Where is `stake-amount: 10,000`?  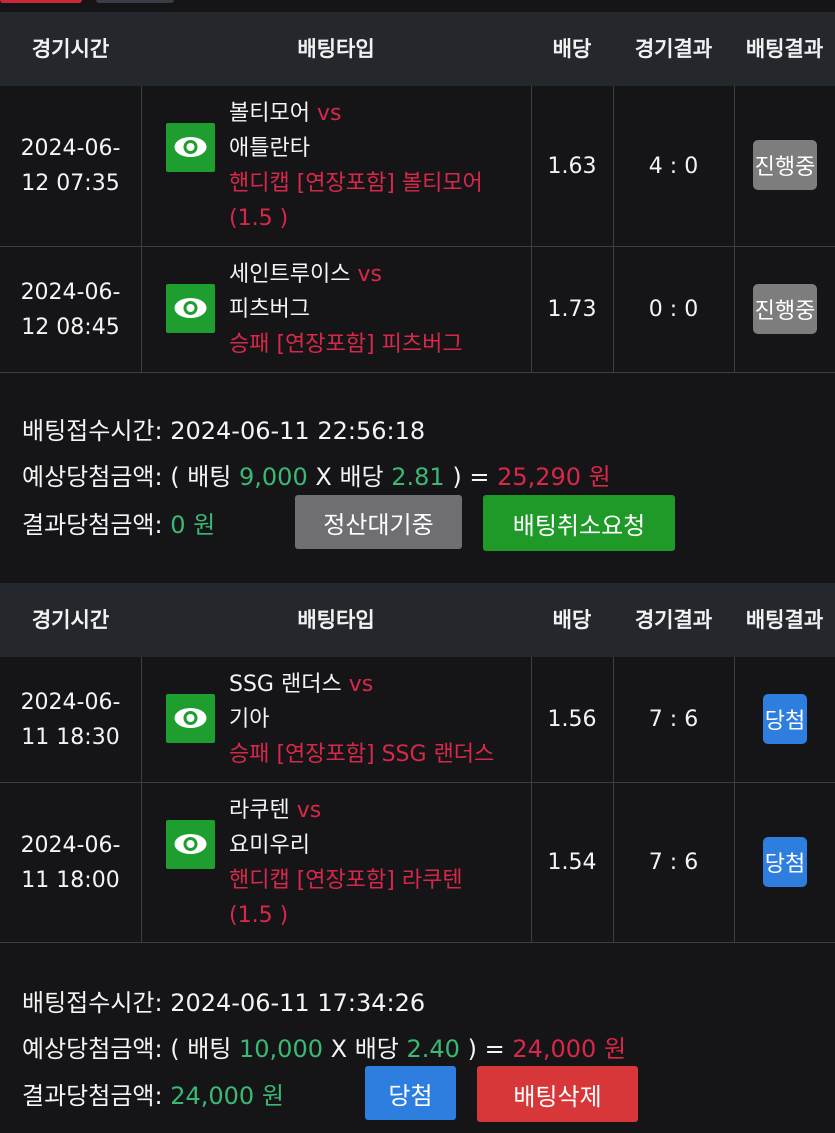 stake-amount: 10,000 is located at coordinates (281, 1049).